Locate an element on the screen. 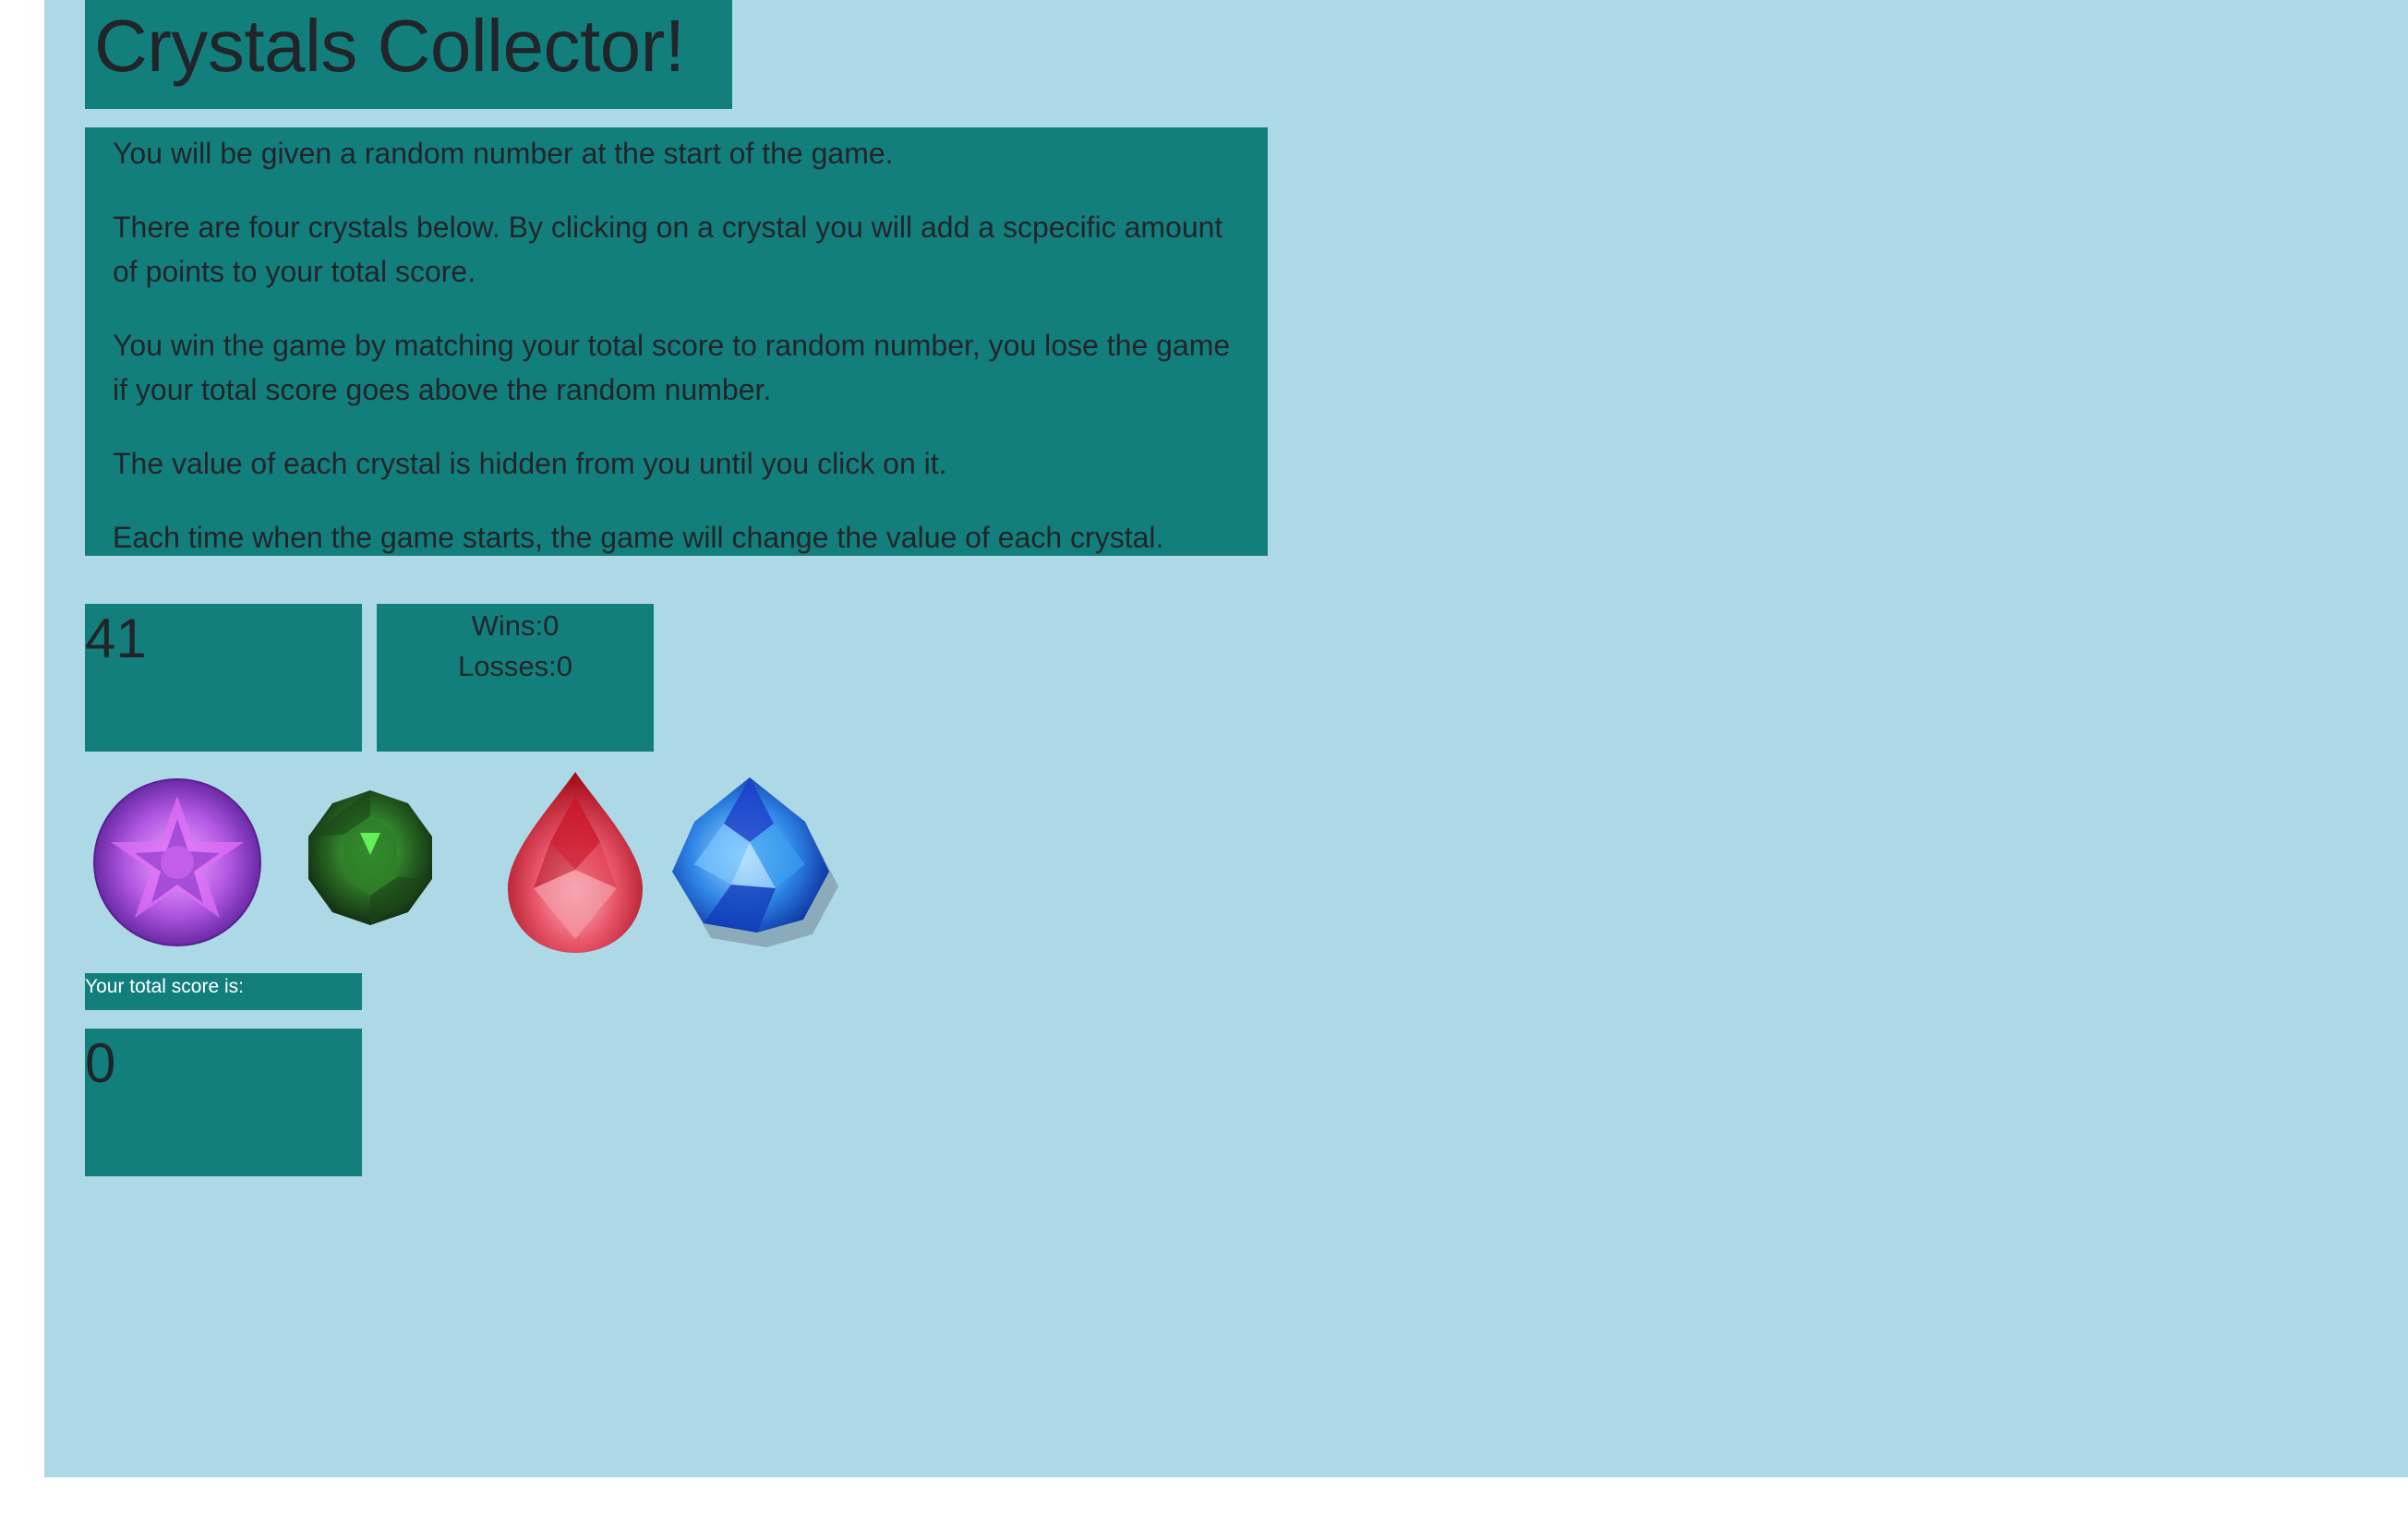  title-banner: Crystals Collector! is located at coordinates (408, 54).